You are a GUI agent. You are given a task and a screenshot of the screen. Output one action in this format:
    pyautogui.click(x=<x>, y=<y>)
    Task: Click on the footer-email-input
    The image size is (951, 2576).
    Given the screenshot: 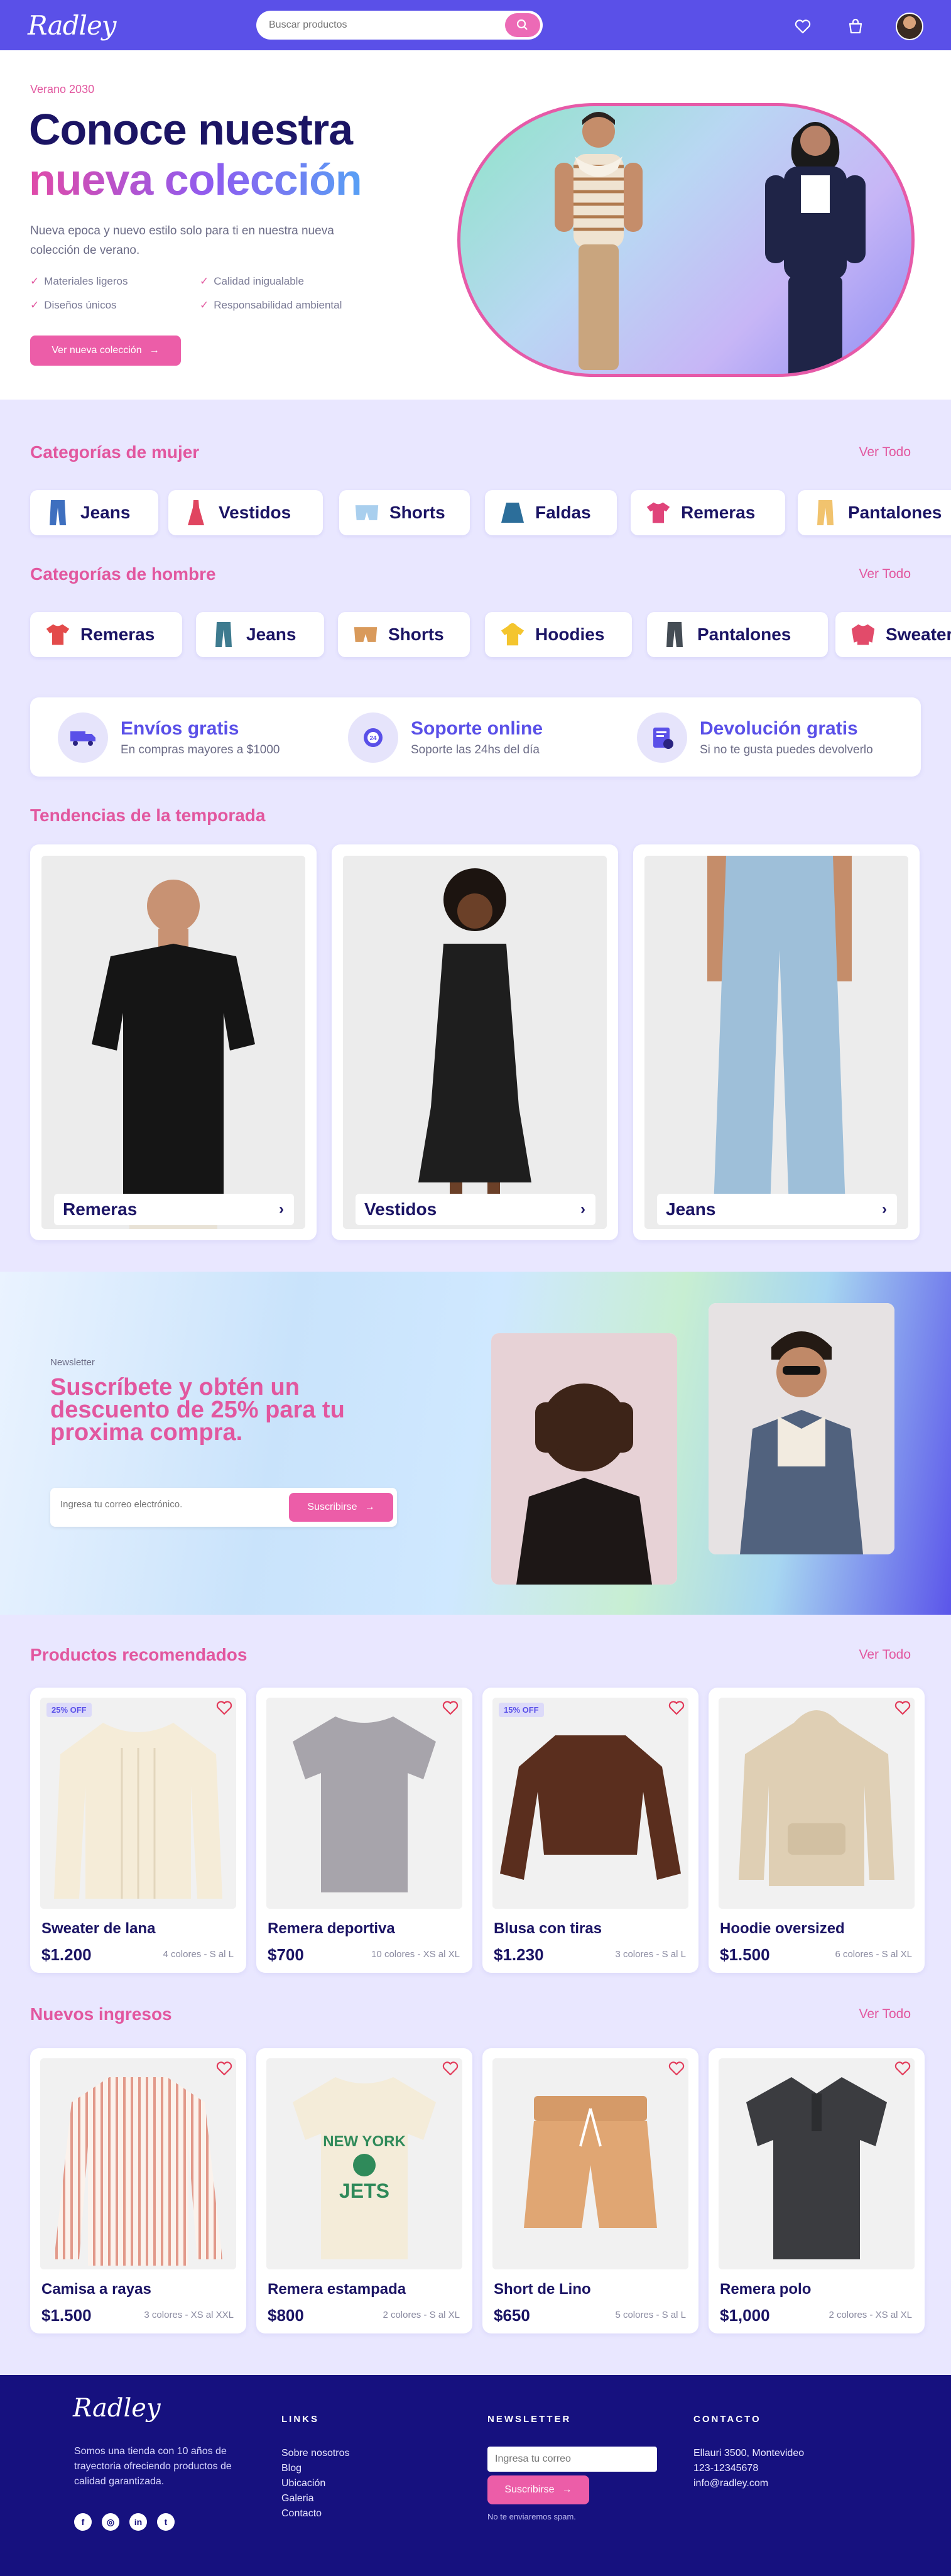 What is the action you would take?
    pyautogui.click(x=572, y=2459)
    